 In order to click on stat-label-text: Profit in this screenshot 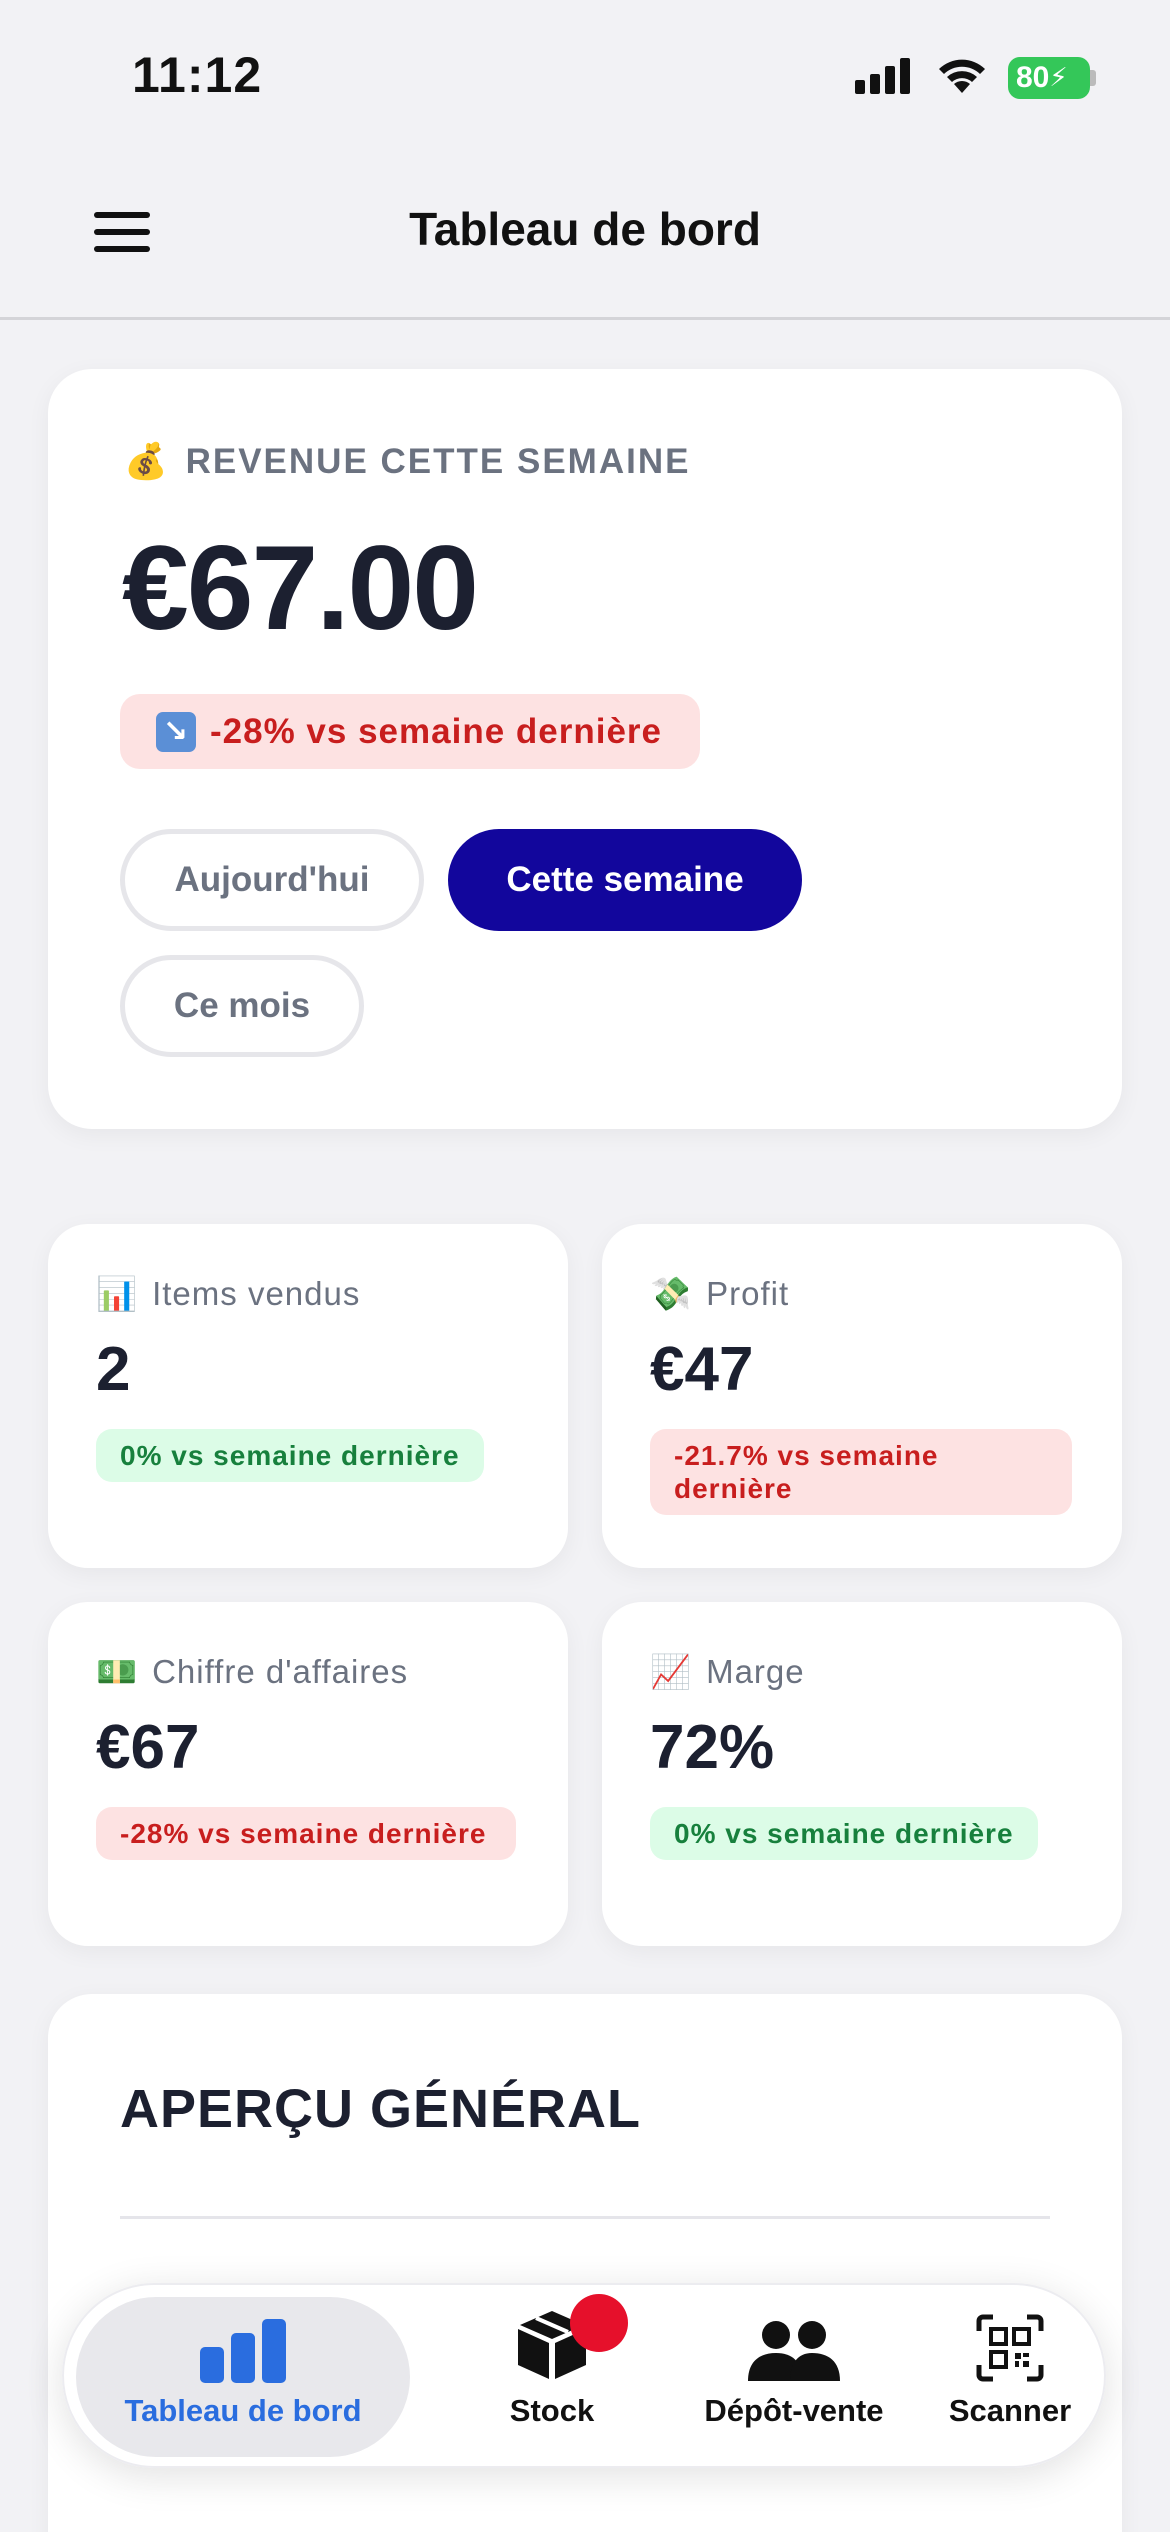, I will do `click(748, 1293)`.